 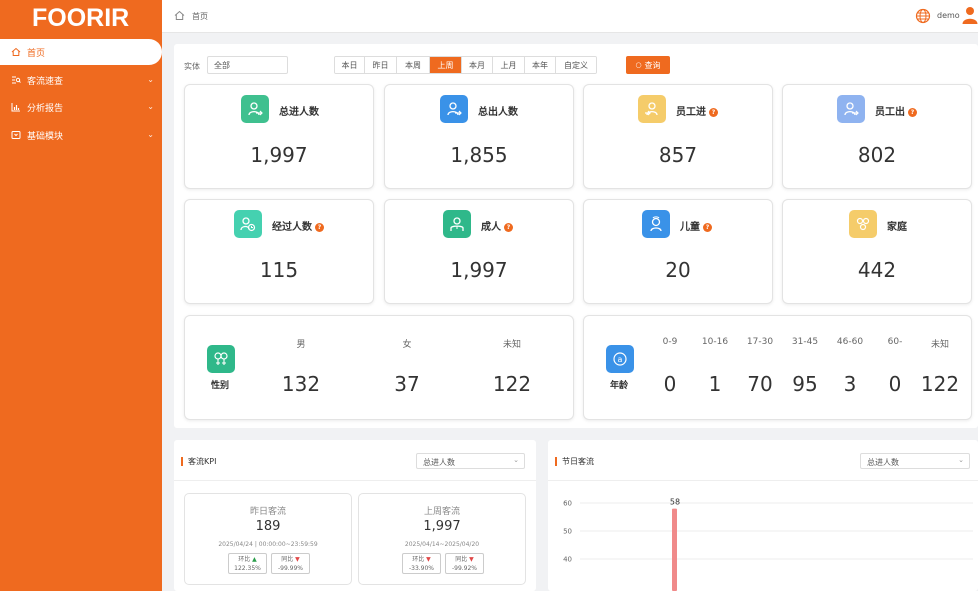 I want to click on sidebar-item-reports: 分析报告 ⌄, so click(x=81, y=107).